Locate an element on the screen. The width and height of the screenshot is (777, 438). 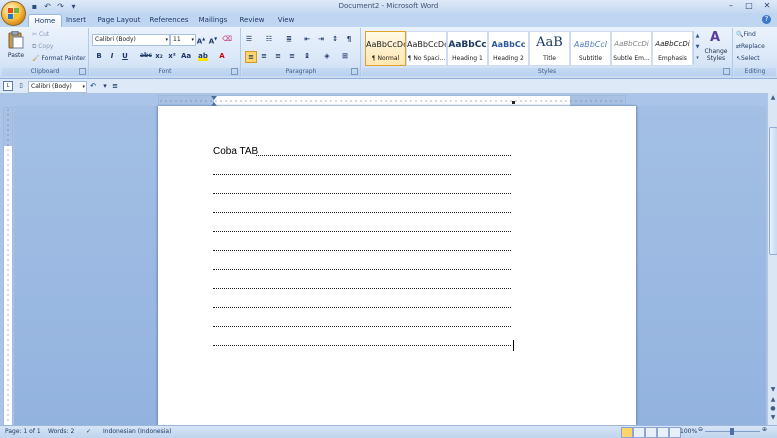
office-logo-icon is located at coordinates (13, 13).